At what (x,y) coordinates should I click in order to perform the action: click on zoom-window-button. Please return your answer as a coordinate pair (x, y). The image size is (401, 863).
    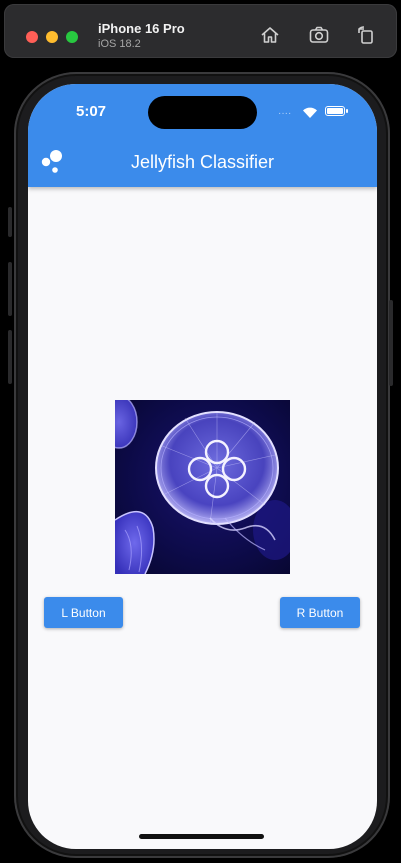
    Looking at the image, I should click on (72, 37).